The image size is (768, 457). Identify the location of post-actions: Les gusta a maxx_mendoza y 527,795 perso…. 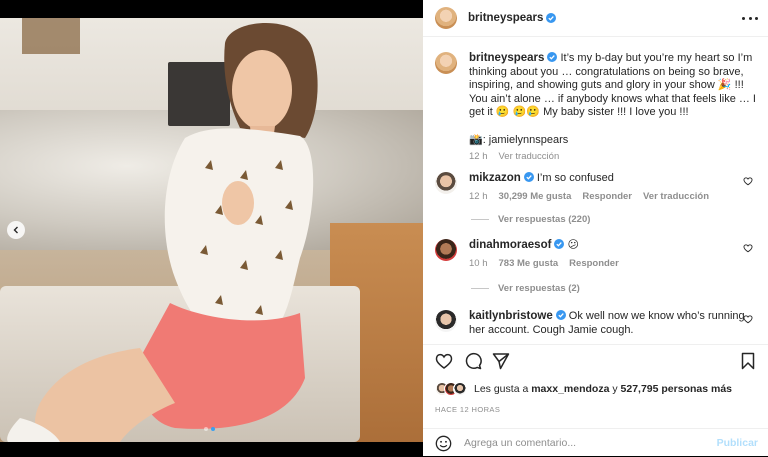
(595, 400).